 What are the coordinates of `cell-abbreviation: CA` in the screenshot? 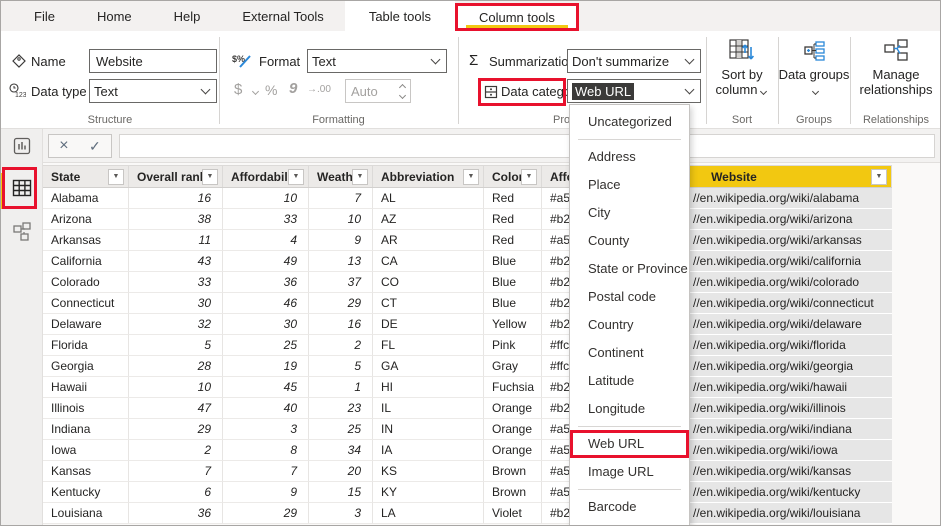 It's located at (428, 261).